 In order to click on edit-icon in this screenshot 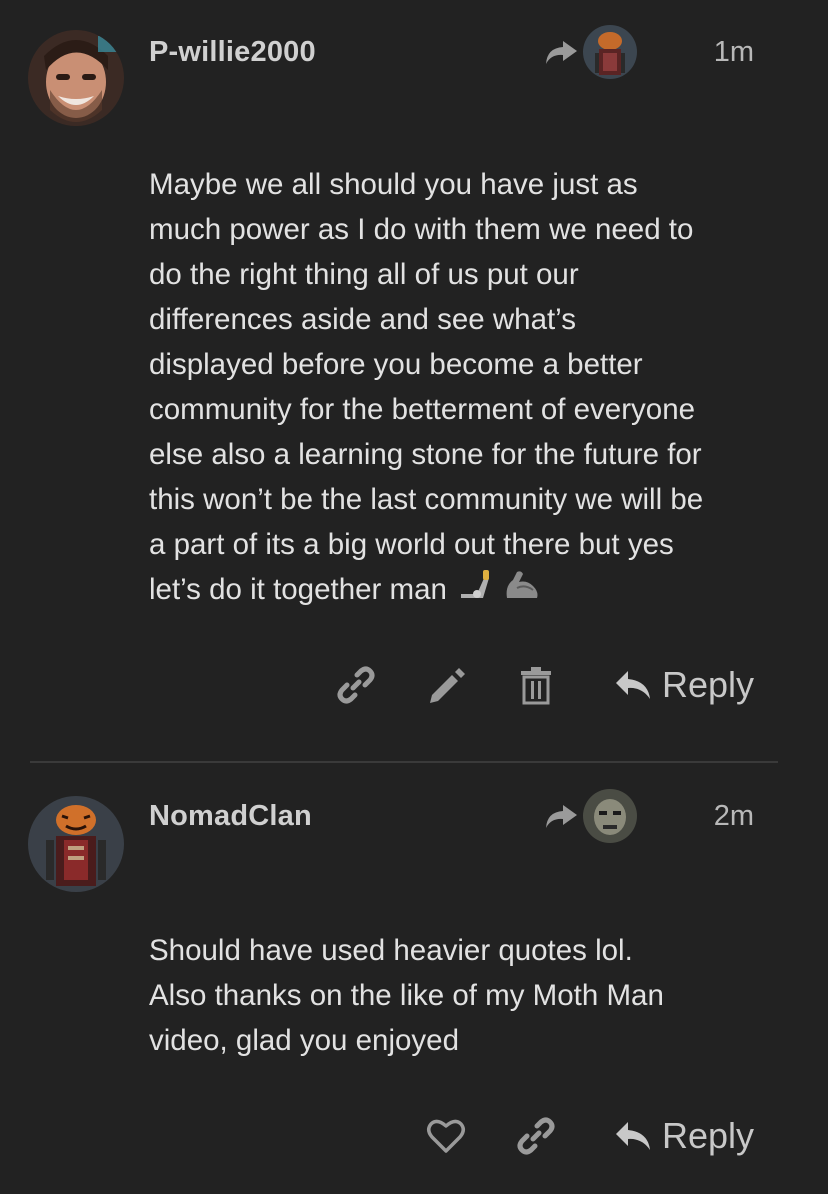, I will do `click(446, 685)`.